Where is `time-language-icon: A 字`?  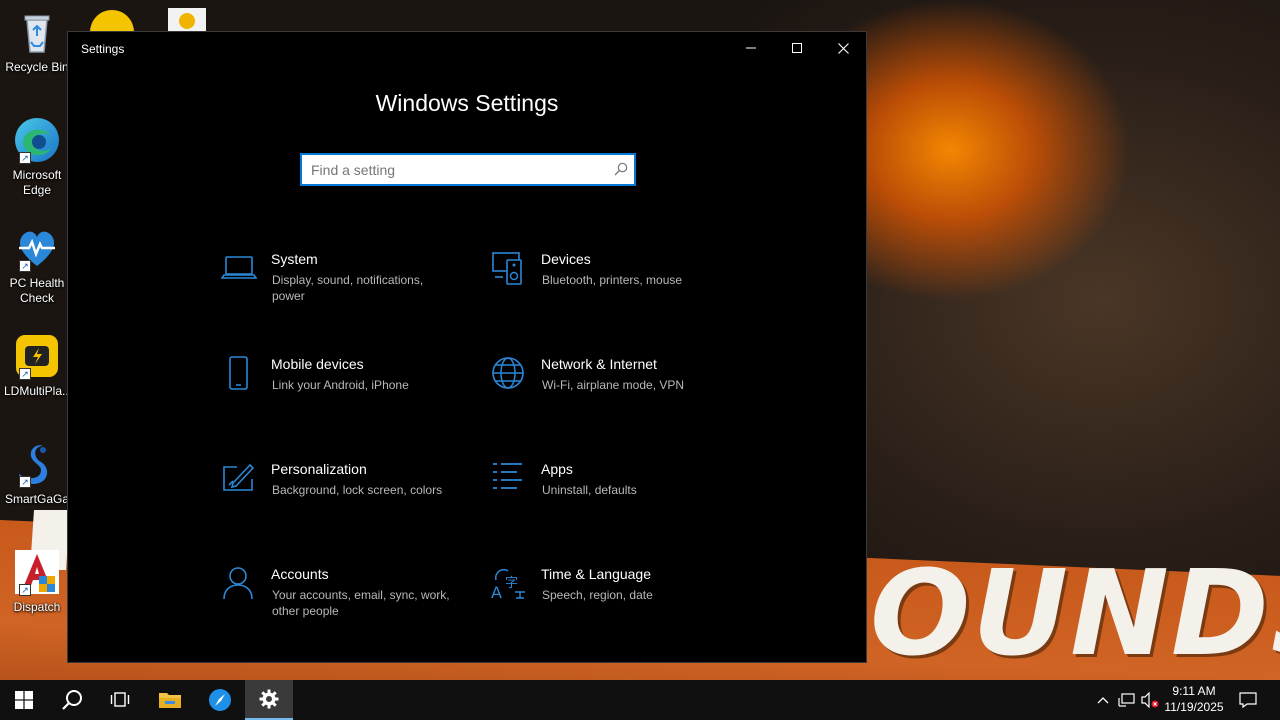 time-language-icon: A 字 is located at coordinates (508, 585).